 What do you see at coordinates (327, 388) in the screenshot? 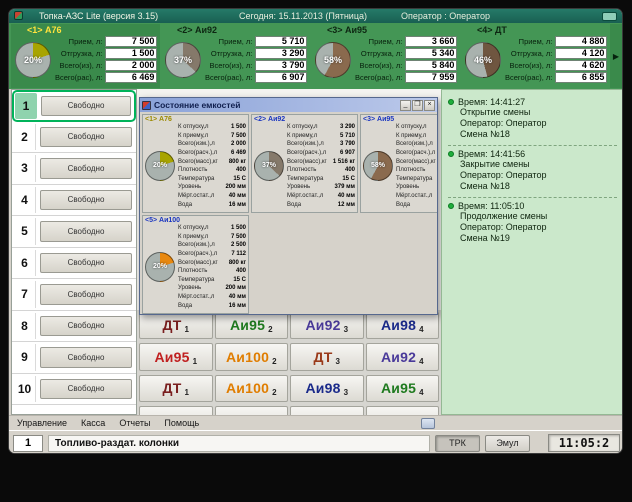
I see `fuel-button: Аи98 3` at bounding box center [327, 388].